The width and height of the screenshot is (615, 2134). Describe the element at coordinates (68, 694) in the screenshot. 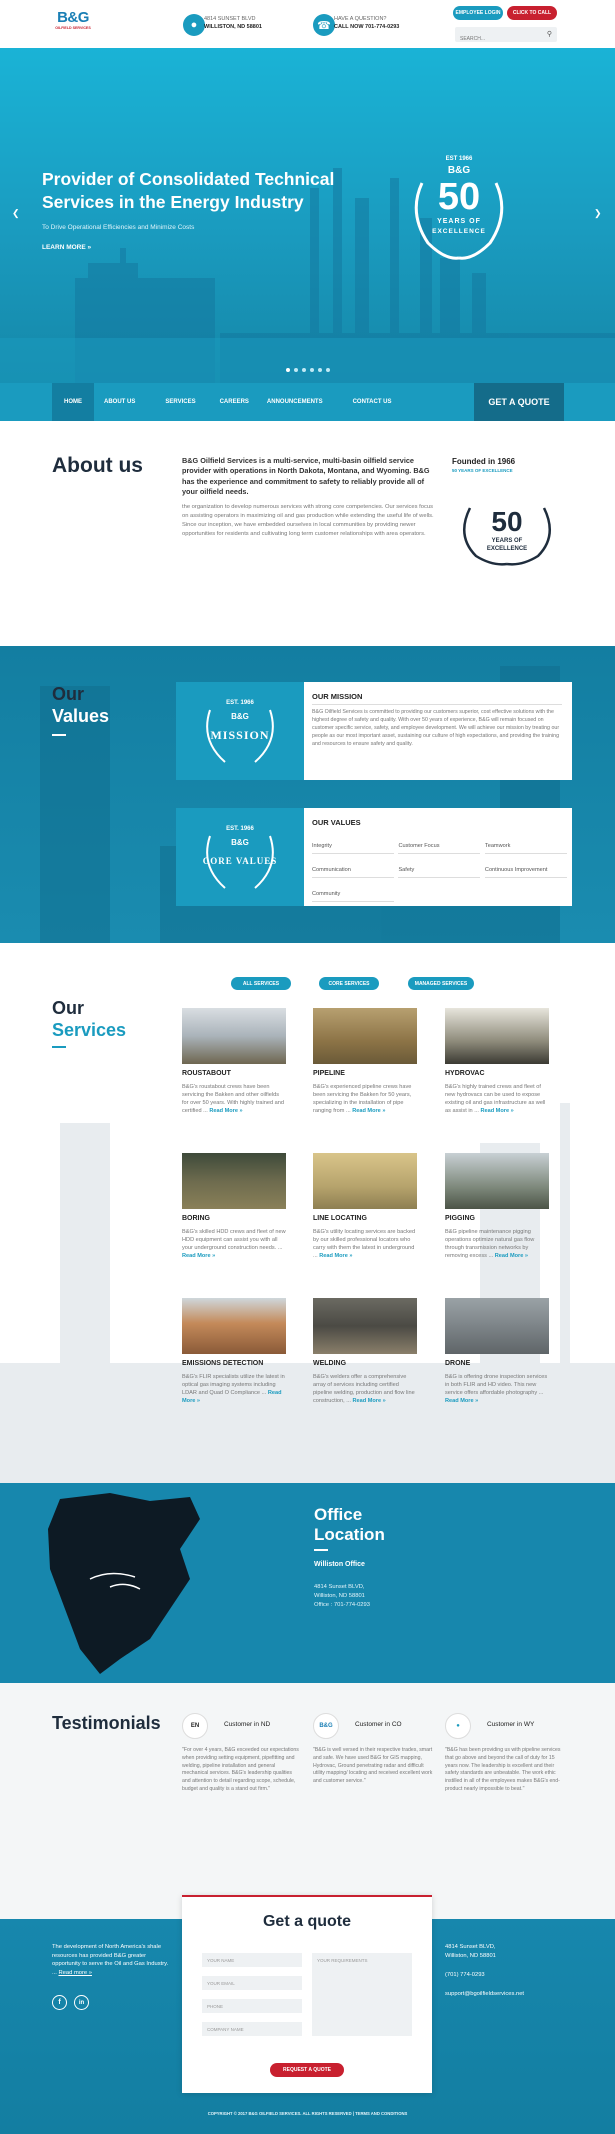

I see `values-heading-line1: Our` at that location.